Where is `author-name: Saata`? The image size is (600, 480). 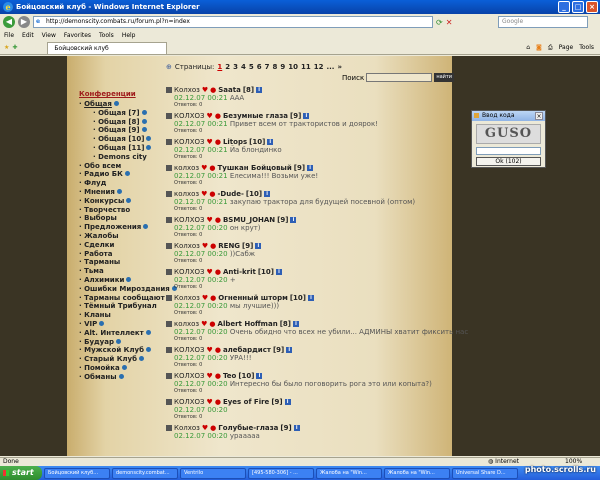 author-name: Saata is located at coordinates (229, 90).